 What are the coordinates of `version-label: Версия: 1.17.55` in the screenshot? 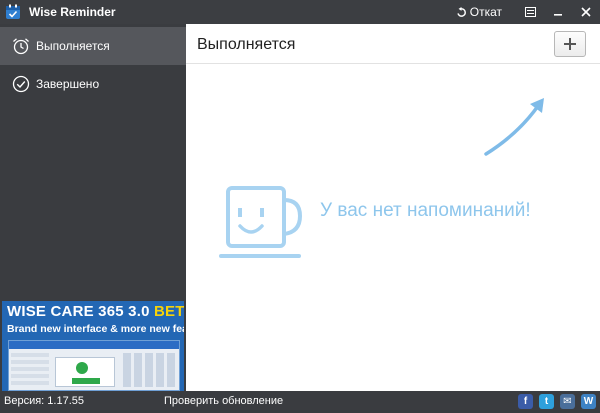 It's located at (44, 401).